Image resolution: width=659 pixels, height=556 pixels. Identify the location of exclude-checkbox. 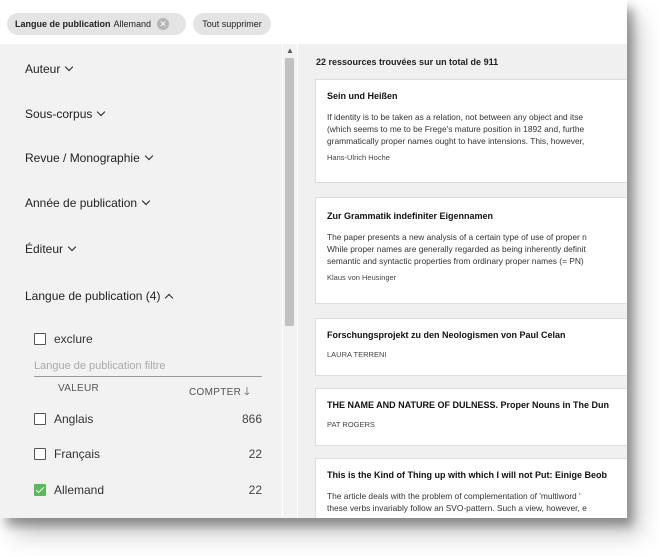
(40, 339).